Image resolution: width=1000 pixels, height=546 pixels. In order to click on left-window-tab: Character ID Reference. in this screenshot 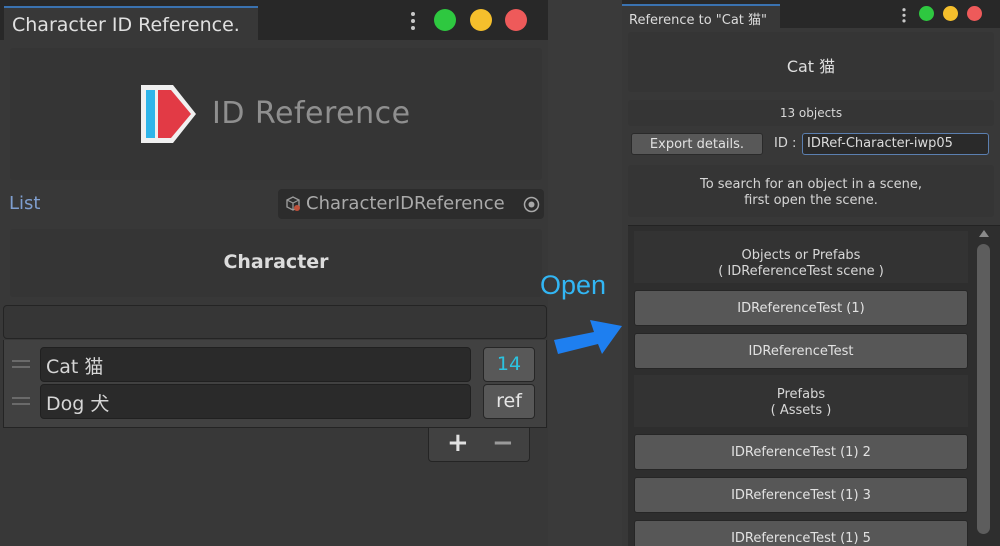, I will do `click(131, 23)`.